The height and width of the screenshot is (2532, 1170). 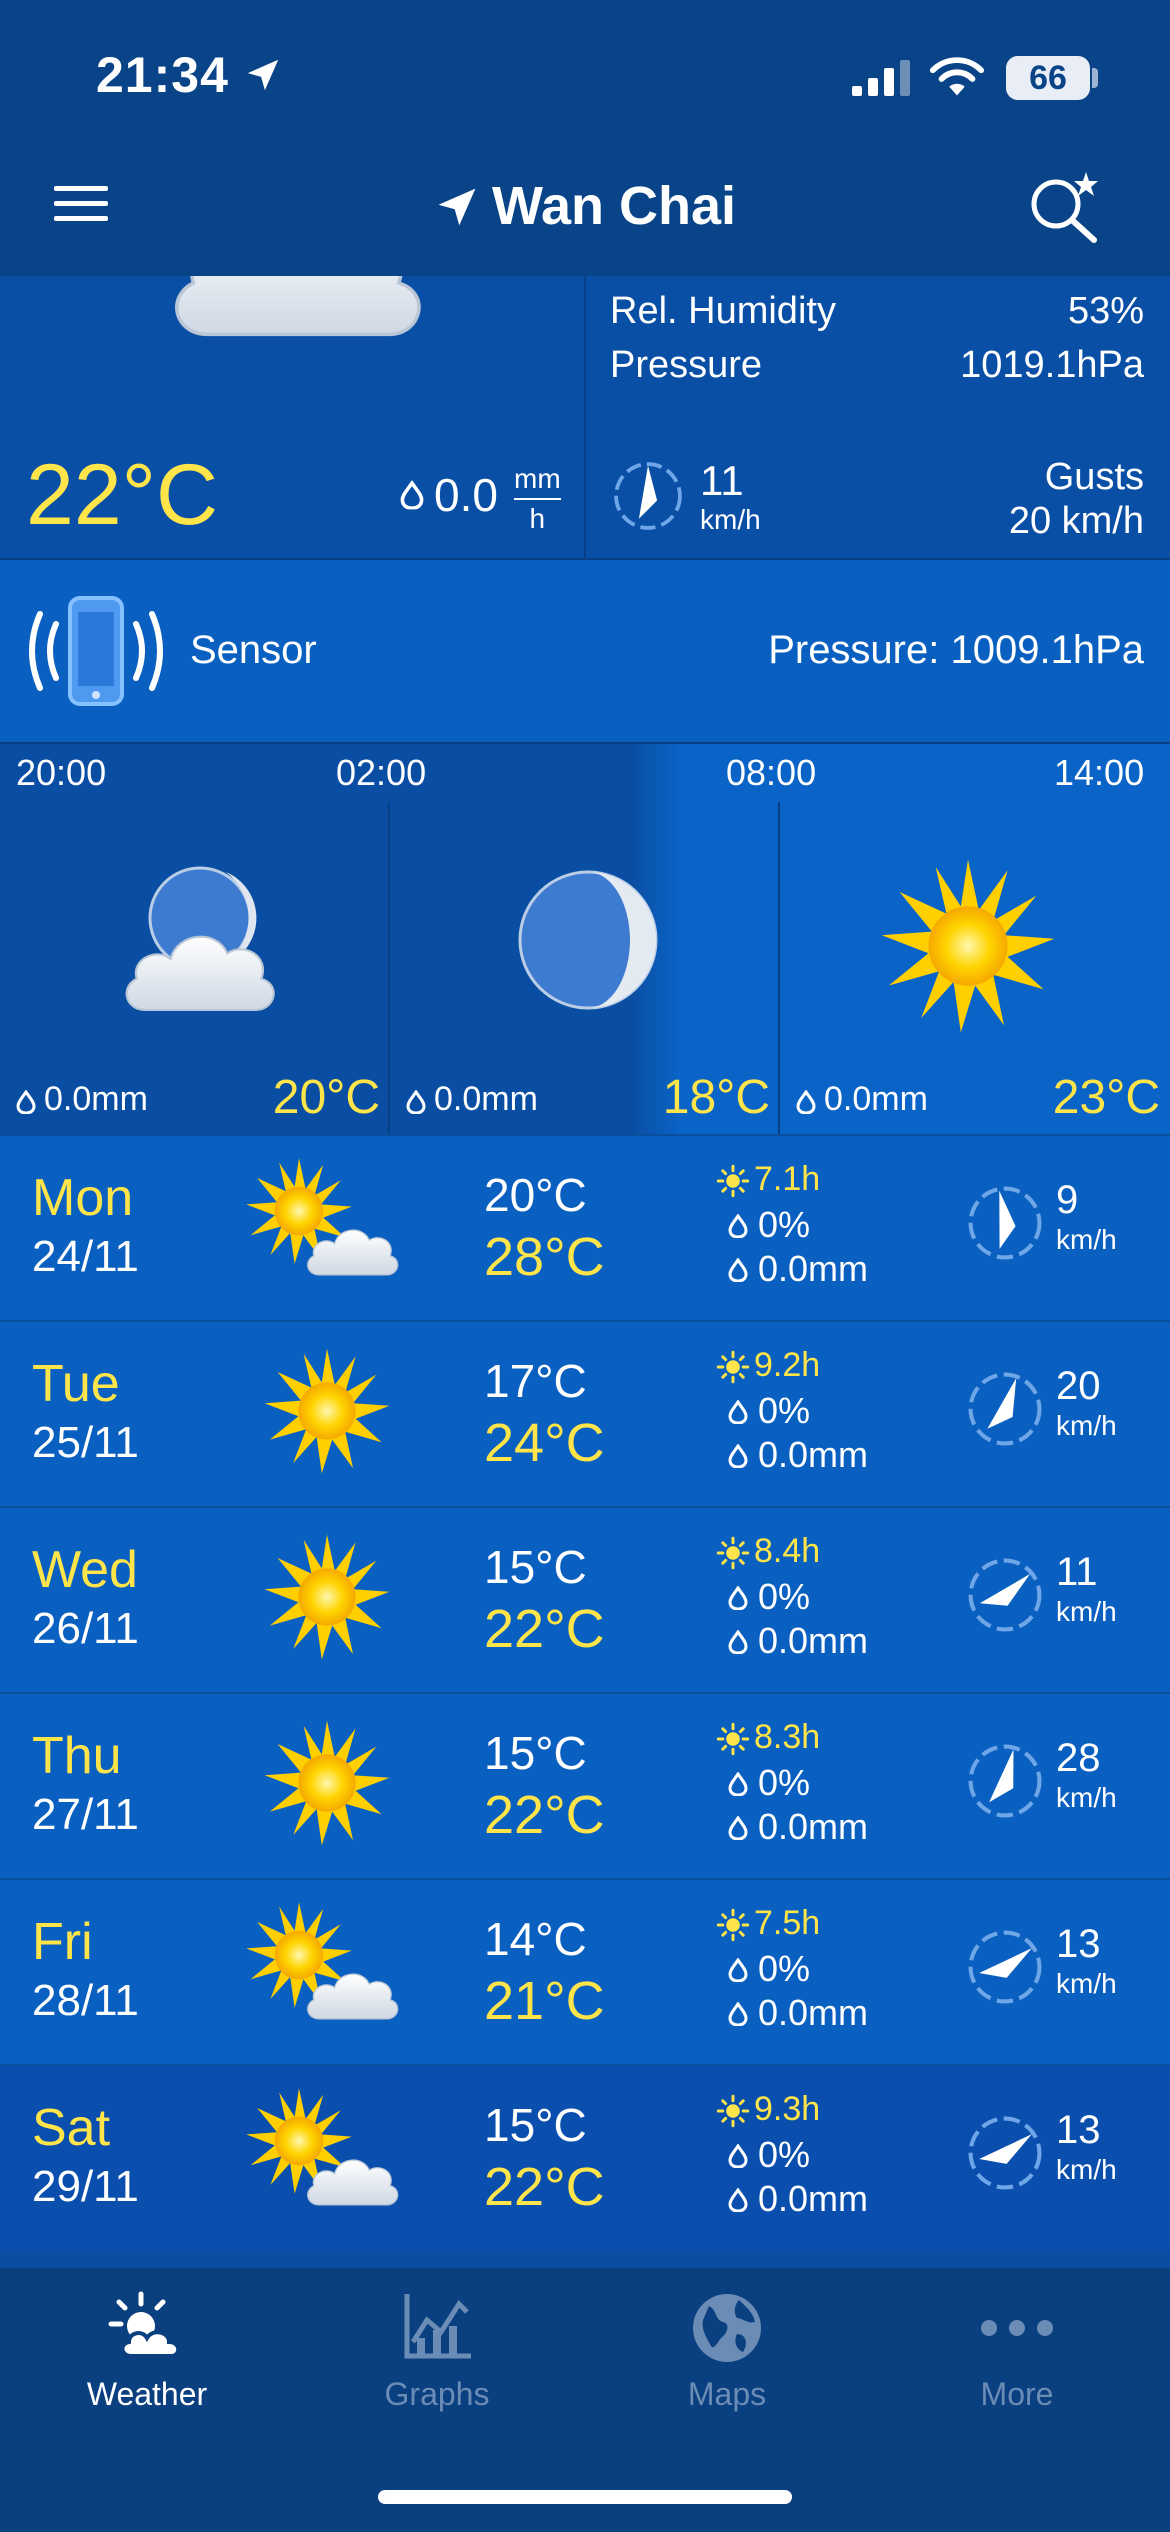 What do you see at coordinates (537, 478) in the screenshot?
I see `rain-unit-top: mm` at bounding box center [537, 478].